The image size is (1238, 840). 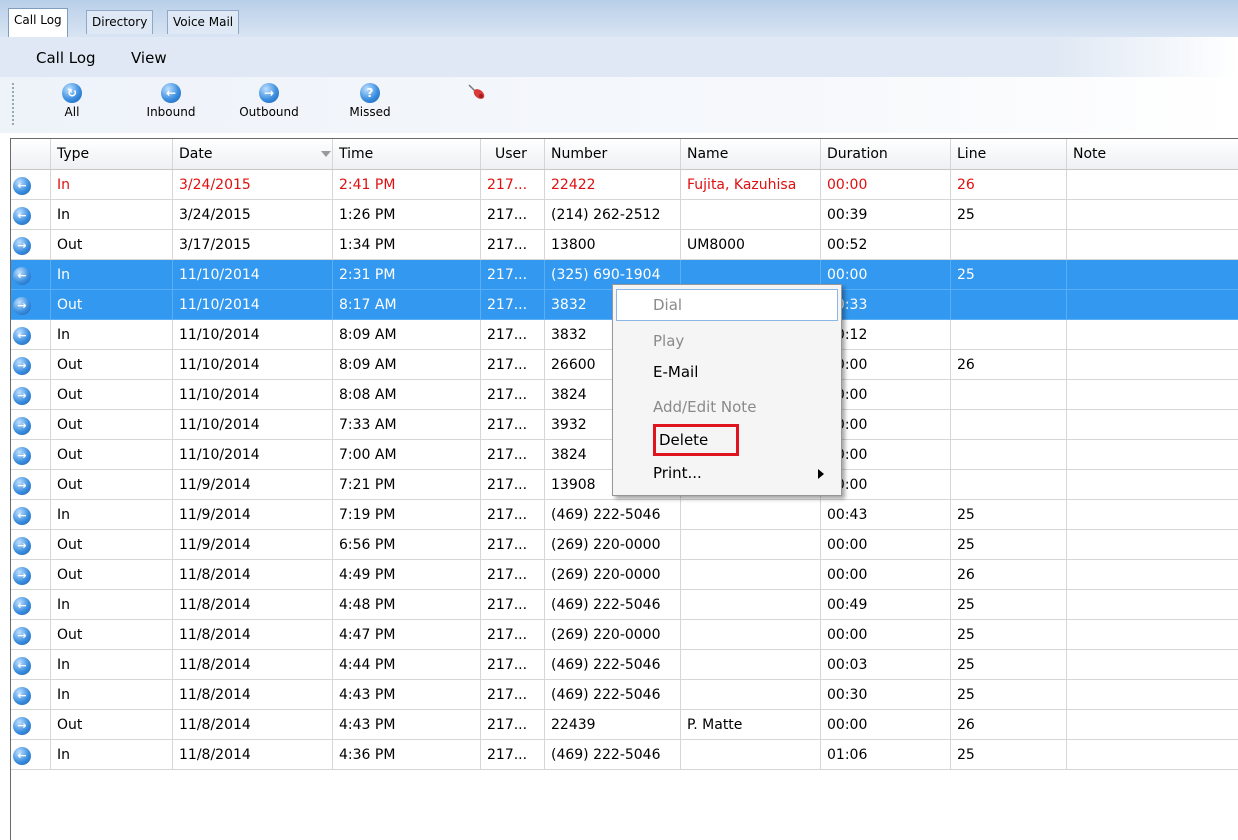 What do you see at coordinates (407, 575) in the screenshot?
I see `cell-time: 4:49 PM` at bounding box center [407, 575].